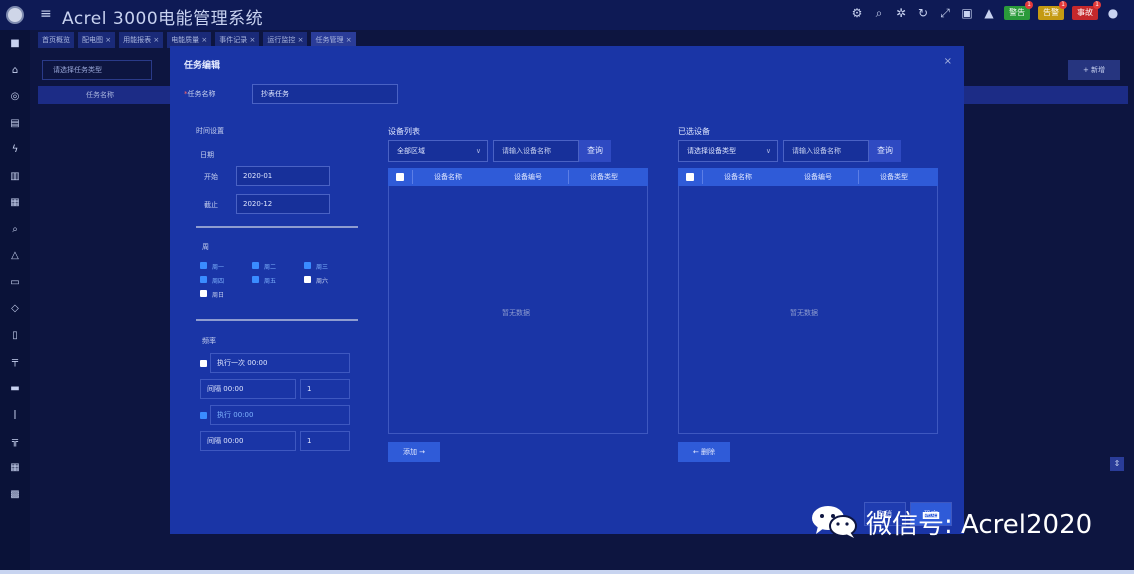 This screenshot has width=1134, height=574. I want to click on scroll-arrows-icon: ⇕, so click(1117, 464).